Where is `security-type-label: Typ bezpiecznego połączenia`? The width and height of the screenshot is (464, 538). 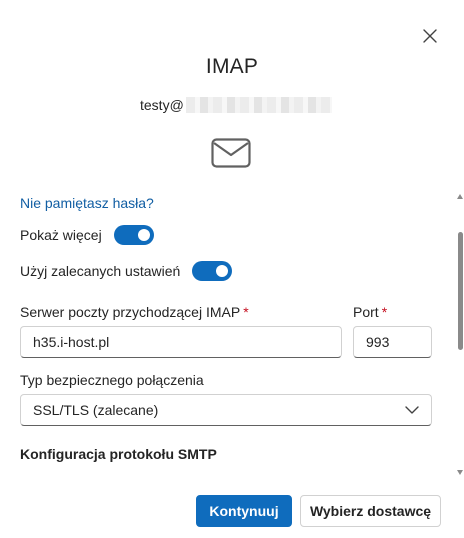
security-type-label: Typ bezpiecznego połączenia is located at coordinates (112, 380).